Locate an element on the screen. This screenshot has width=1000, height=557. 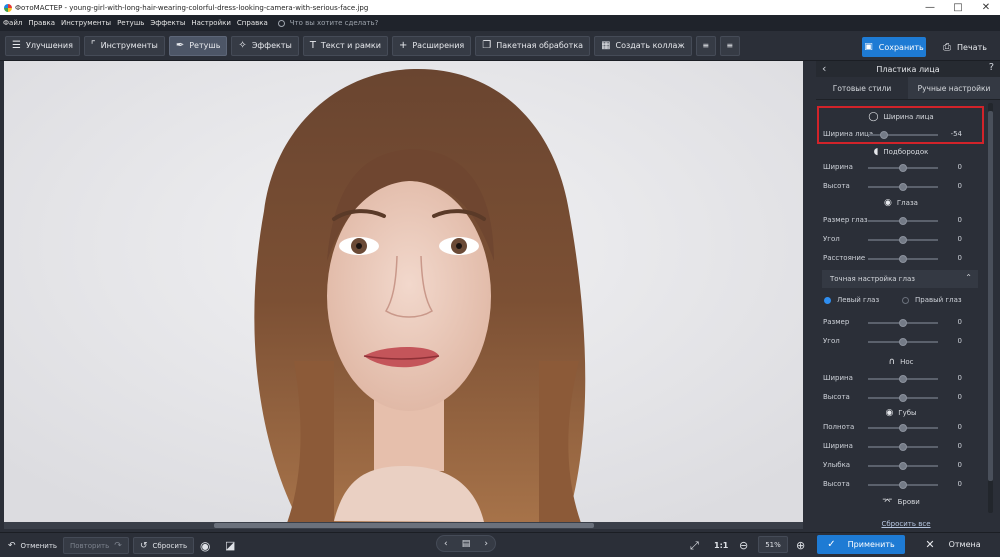
slider-lips-height: Высота 0 is located at coordinates (901, 485).